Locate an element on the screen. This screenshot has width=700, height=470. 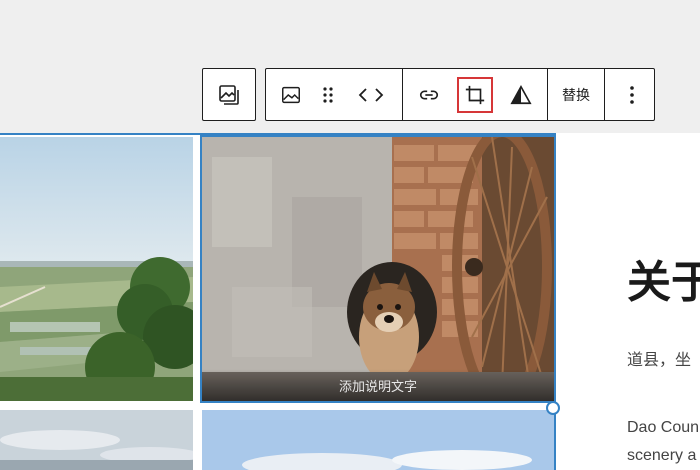
image-caption-placeholder: 添加说明文字 is located at coordinates (378, 385).